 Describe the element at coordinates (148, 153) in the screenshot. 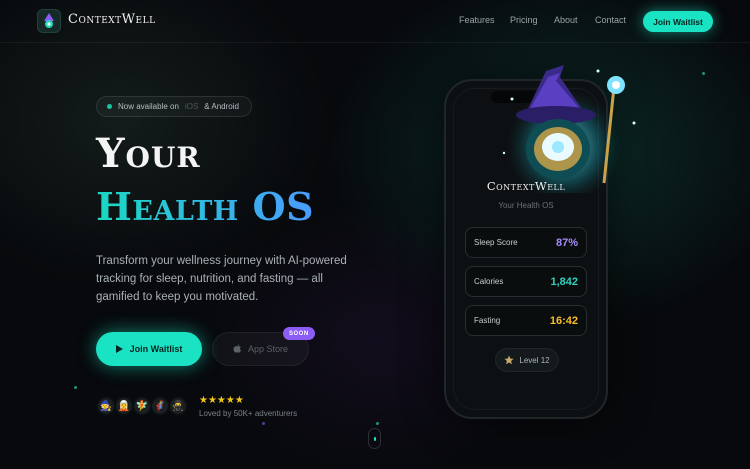

I see `hero-title-line1: Your` at that location.